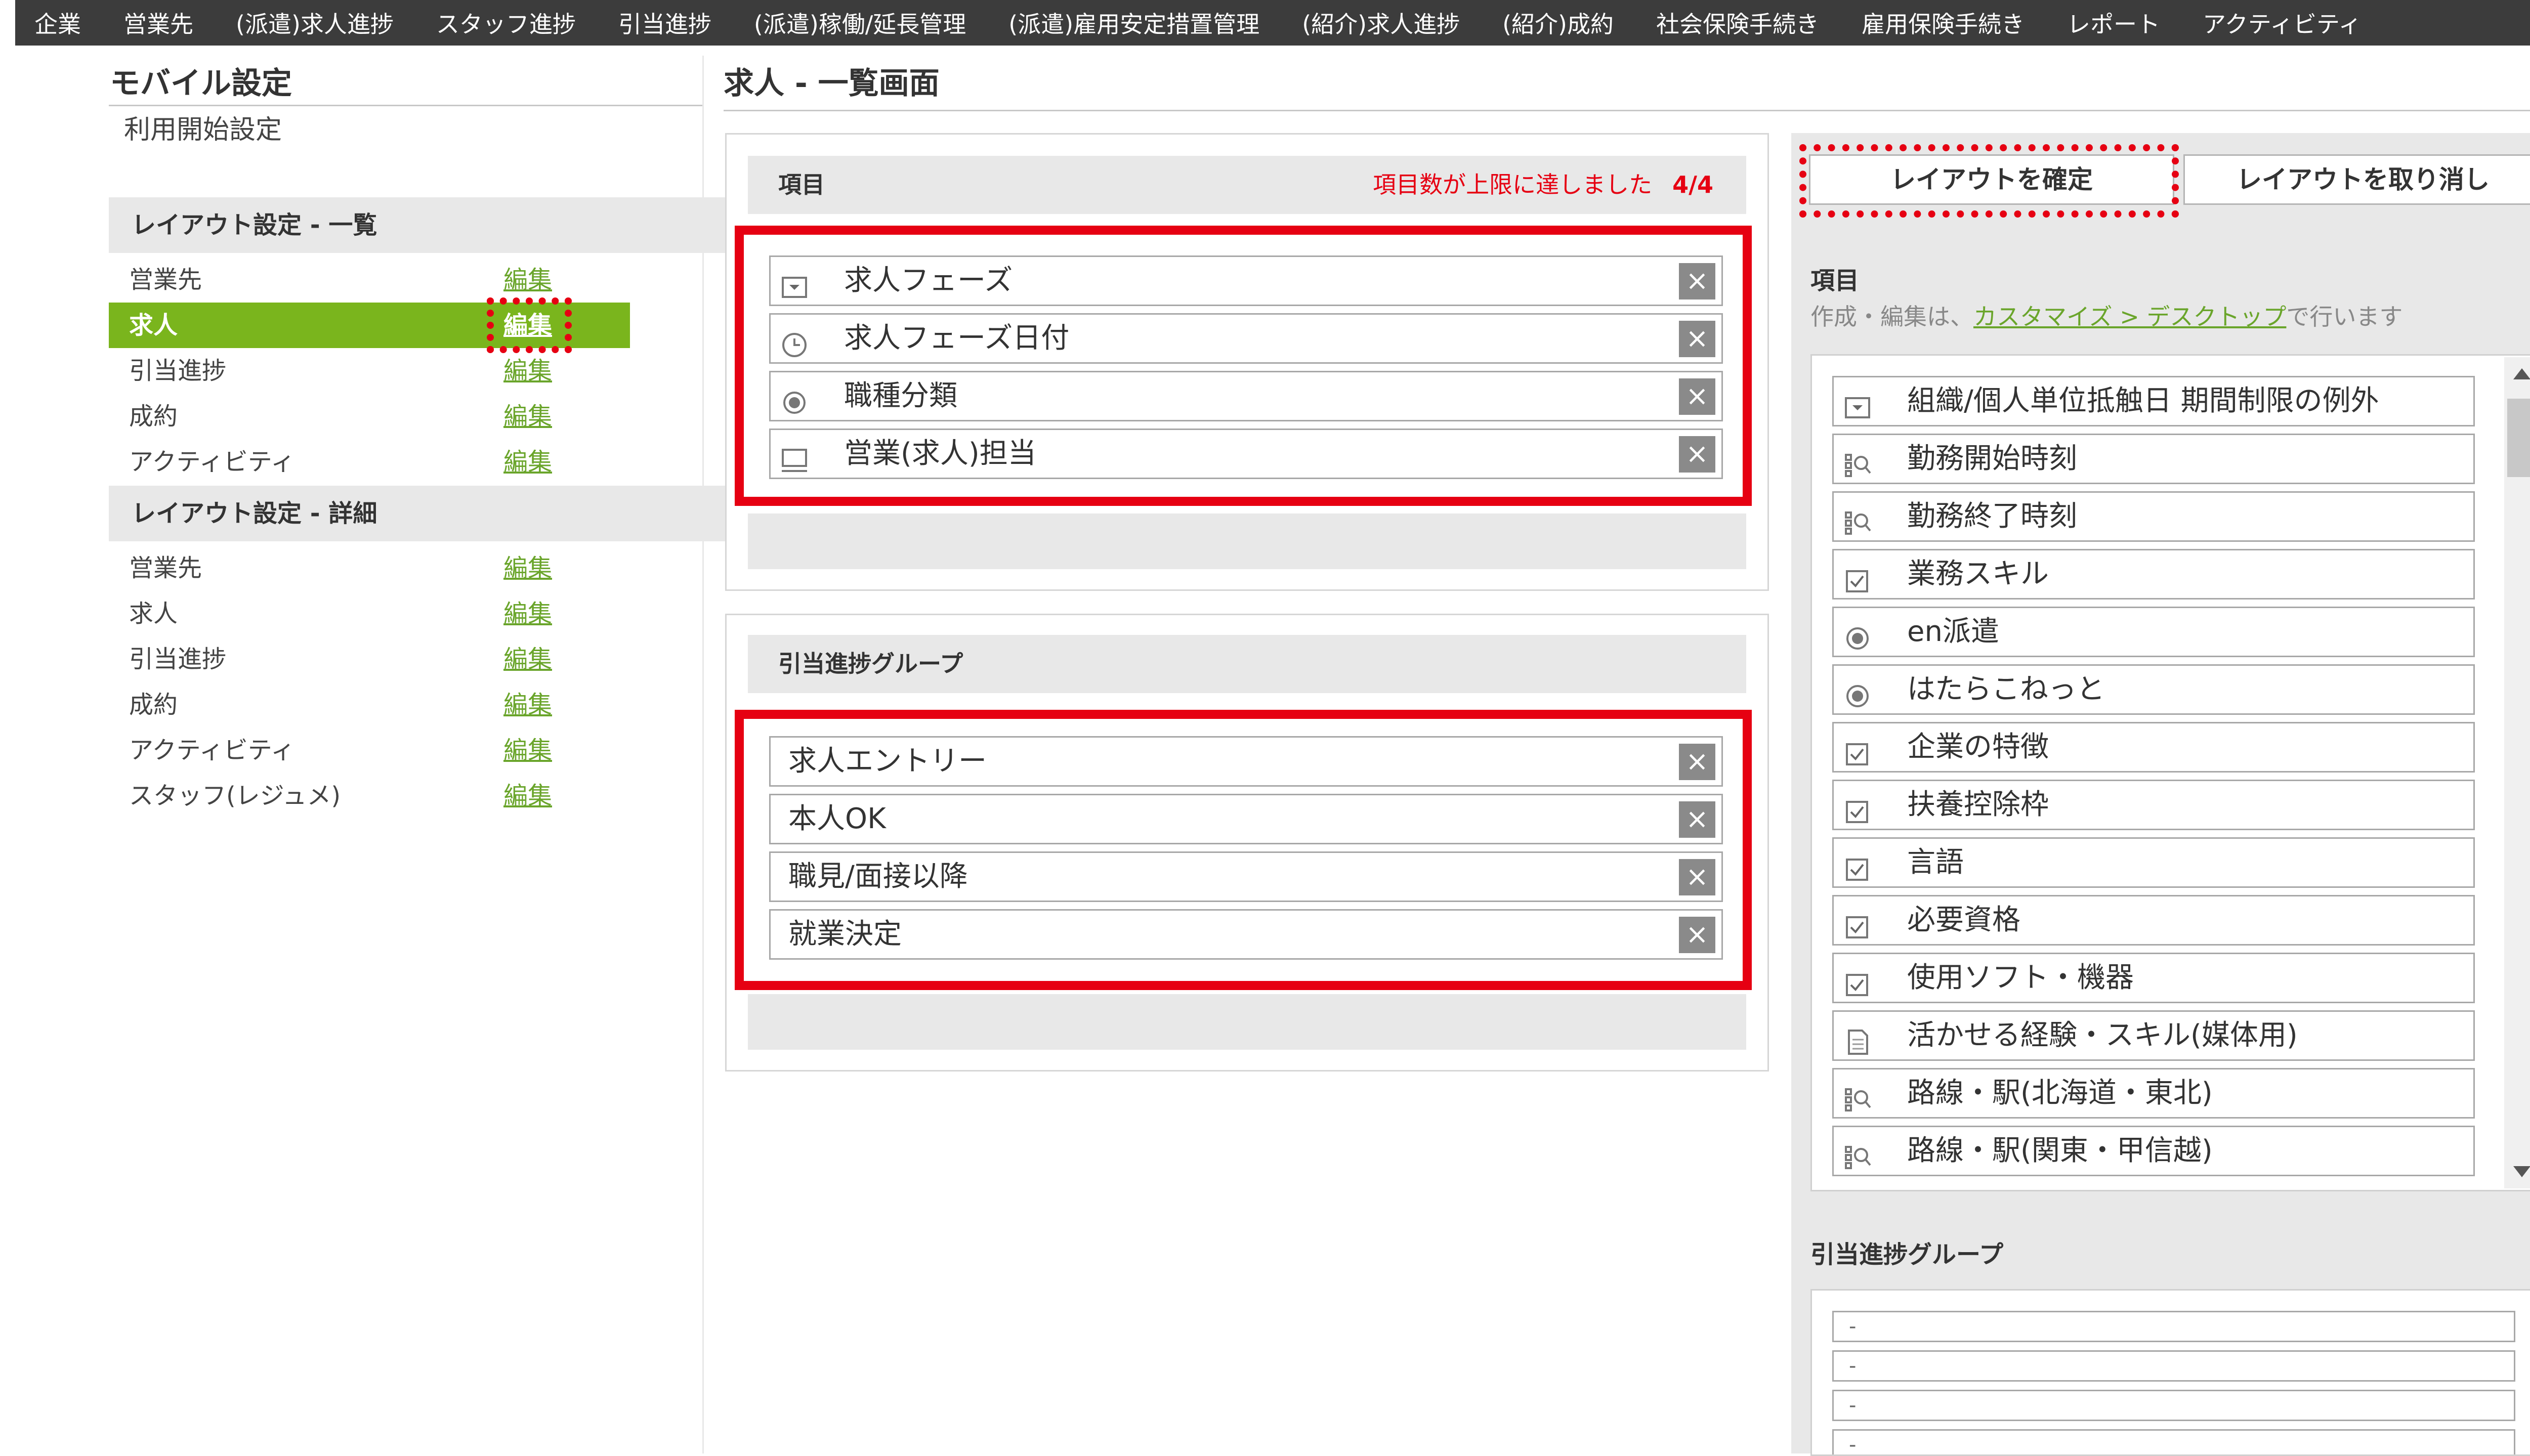 Image resolution: width=2530 pixels, height=1456 pixels. I want to click on document-icon, so click(1857, 1039).